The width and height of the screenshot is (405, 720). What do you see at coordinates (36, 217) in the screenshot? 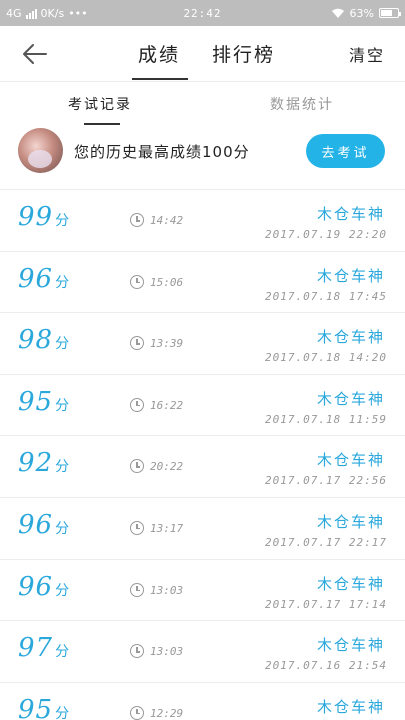
I see `score-value: 99` at bounding box center [36, 217].